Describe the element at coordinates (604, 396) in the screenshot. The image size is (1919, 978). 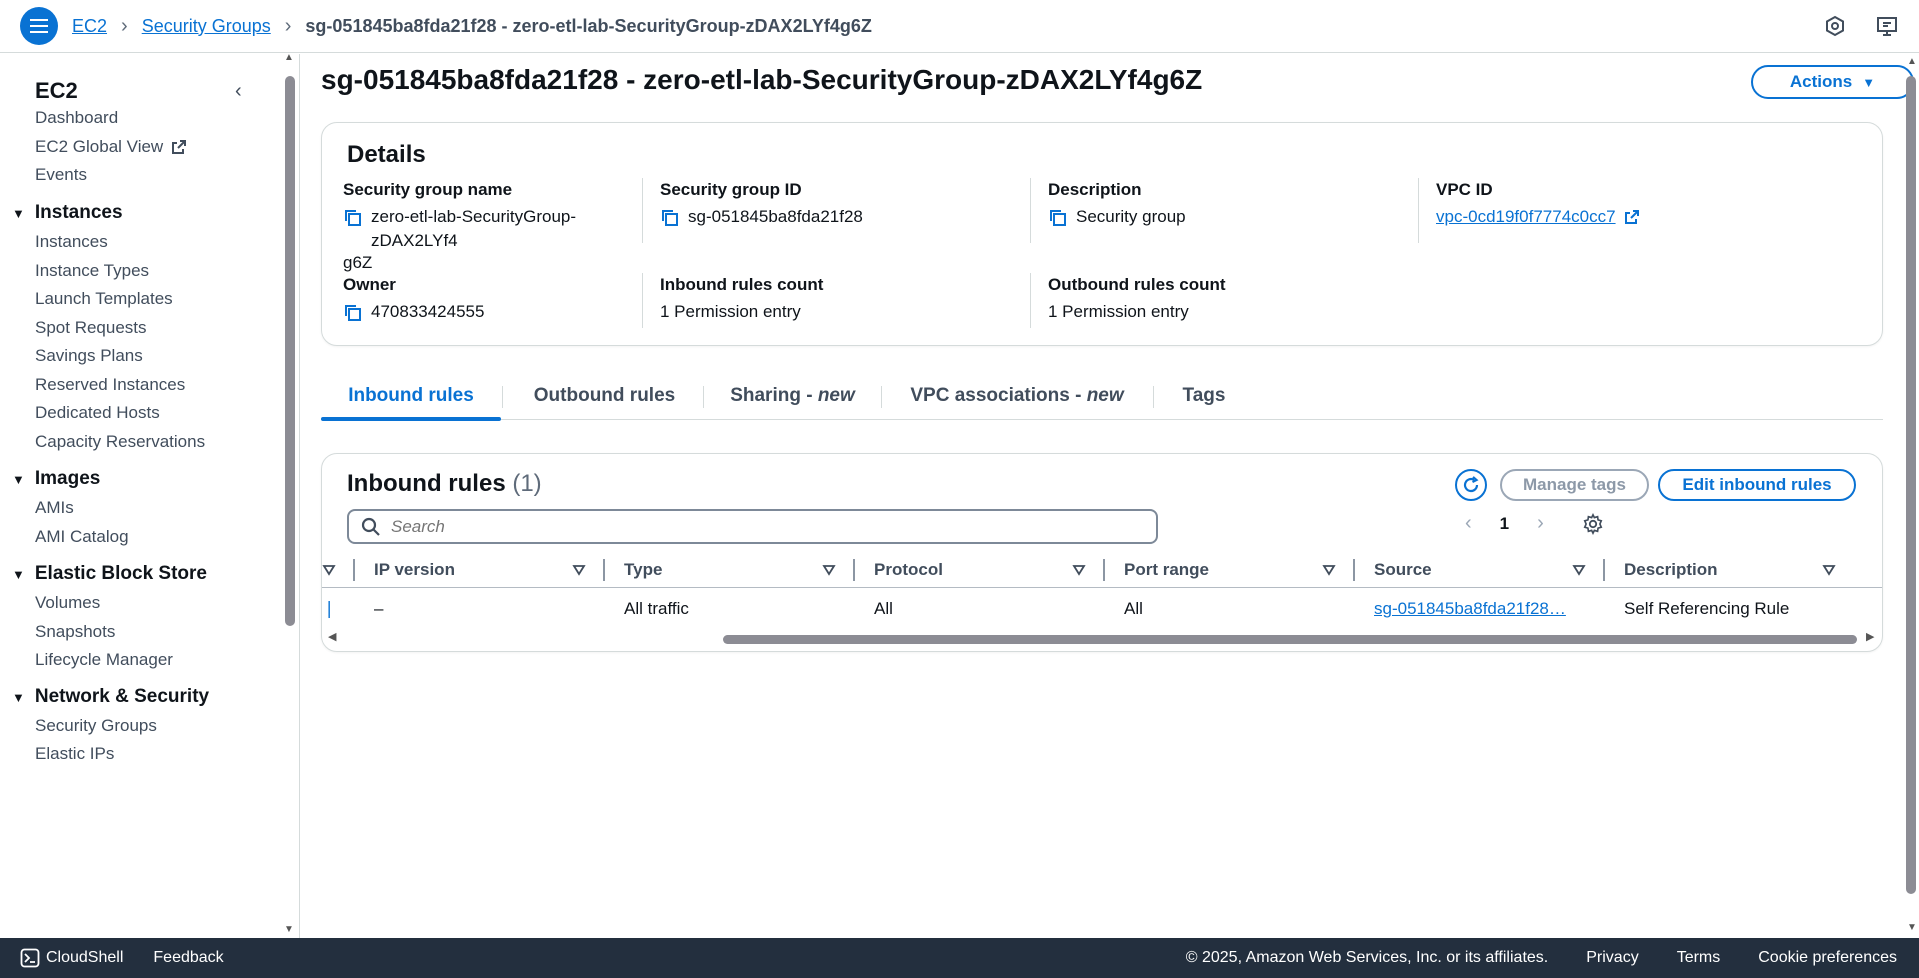
I see `tab-outbound-rules: Outbound rules` at that location.